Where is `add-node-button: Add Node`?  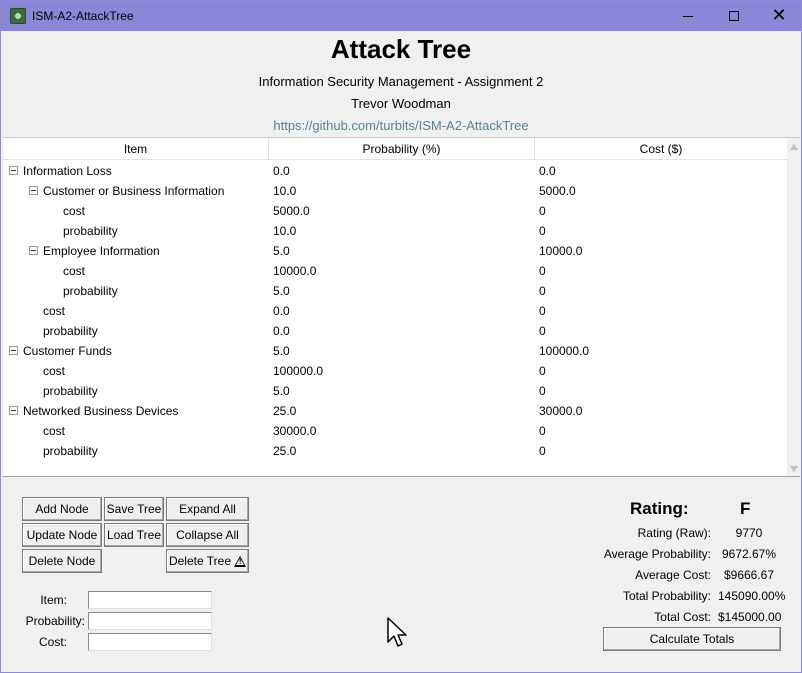
add-node-button: Add Node is located at coordinates (62, 509).